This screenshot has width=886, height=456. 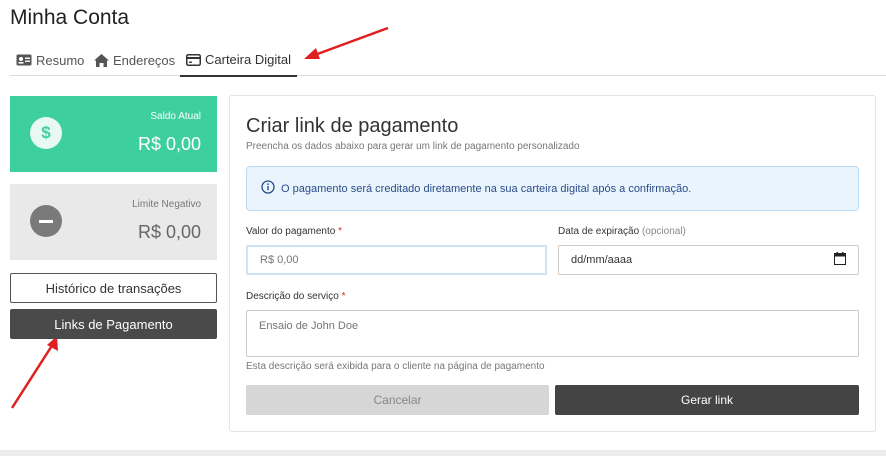 I want to click on negative-limit-value: R$ 0,00, so click(x=169, y=232).